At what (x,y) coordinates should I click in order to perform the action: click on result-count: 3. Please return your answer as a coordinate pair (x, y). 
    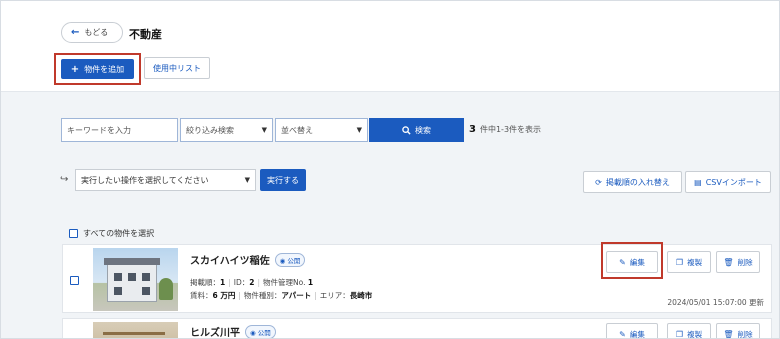
    Looking at the image, I should click on (472, 129).